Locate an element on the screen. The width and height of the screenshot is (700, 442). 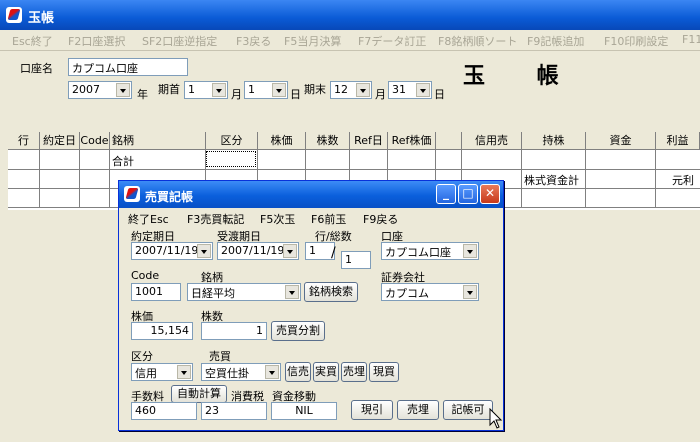
spot-pull-button: 現引 is located at coordinates (372, 410).